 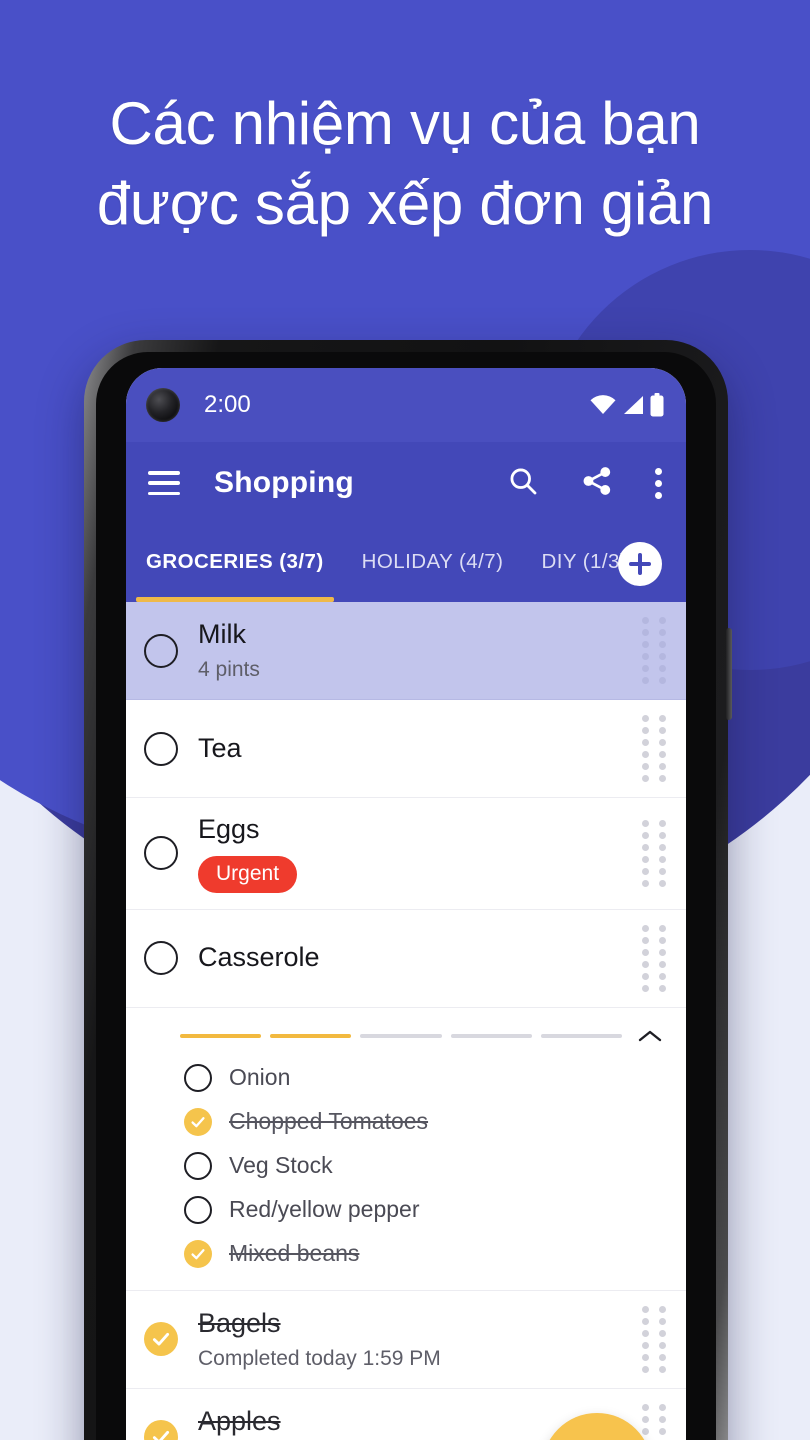 I want to click on subtask-label: Mixed beans, so click(x=294, y=1253).